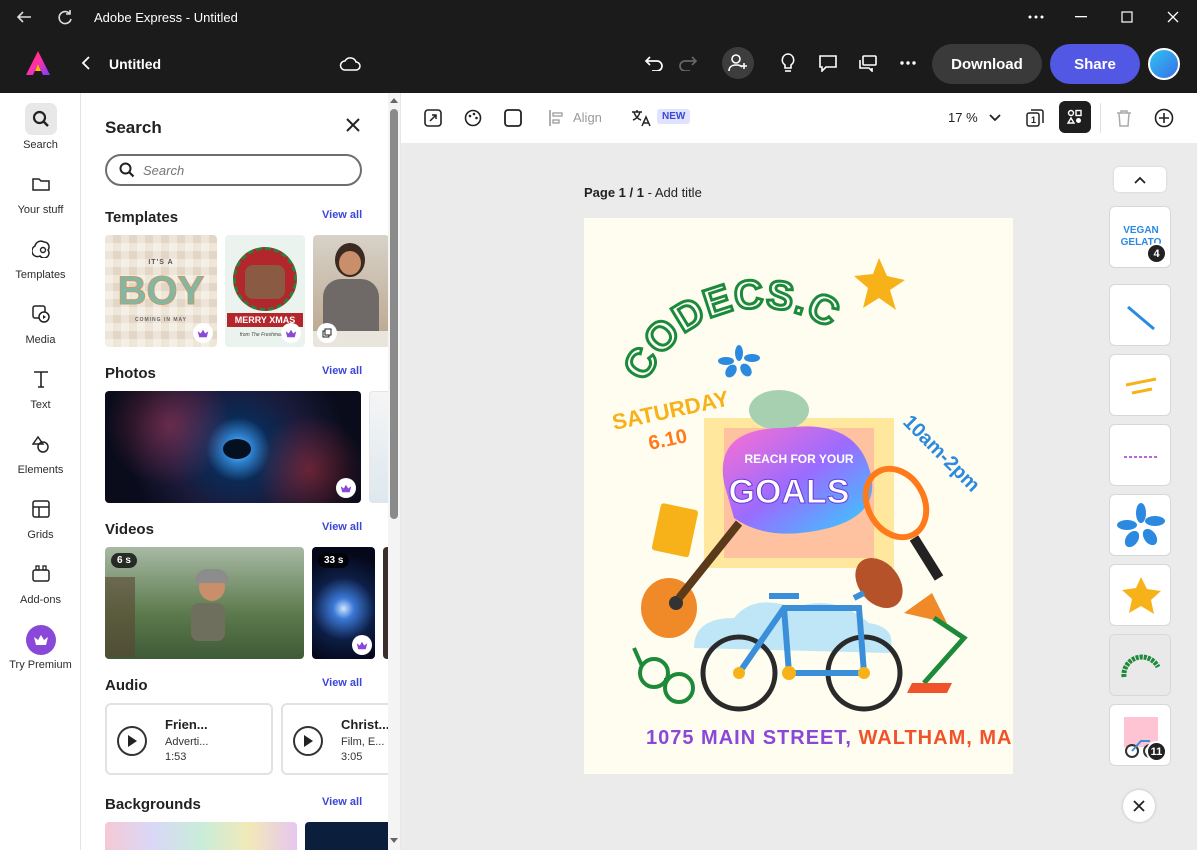  Describe the element at coordinates (788, 63) in the screenshot. I see `lightbulb-icon` at that location.